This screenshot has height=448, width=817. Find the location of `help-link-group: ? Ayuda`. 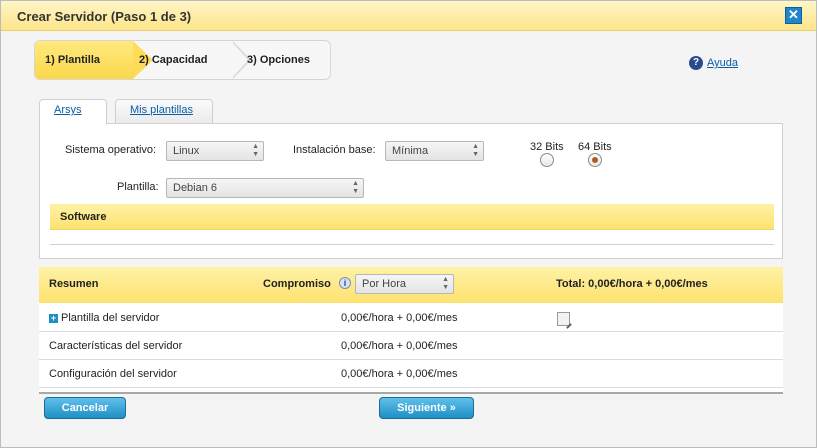

help-link-group: ? Ayuda is located at coordinates (713, 63).